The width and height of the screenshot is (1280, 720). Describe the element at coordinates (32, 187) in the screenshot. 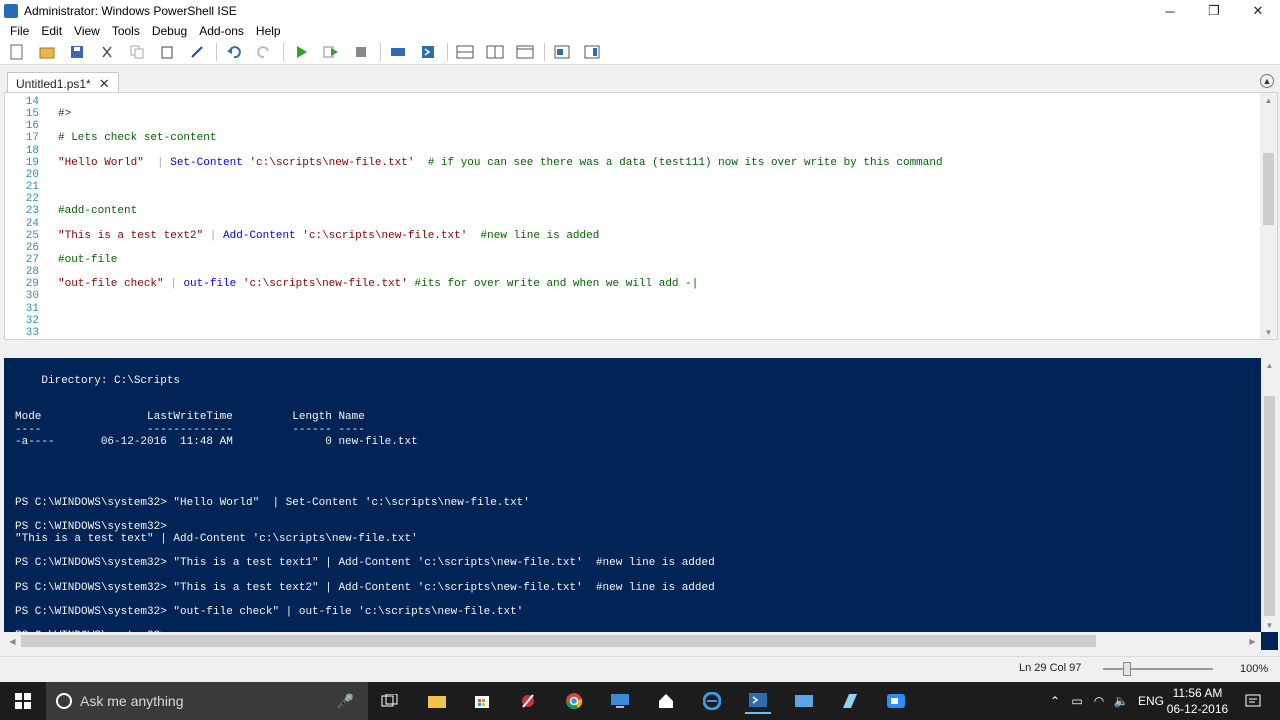

I see `line-number: 21` at that location.